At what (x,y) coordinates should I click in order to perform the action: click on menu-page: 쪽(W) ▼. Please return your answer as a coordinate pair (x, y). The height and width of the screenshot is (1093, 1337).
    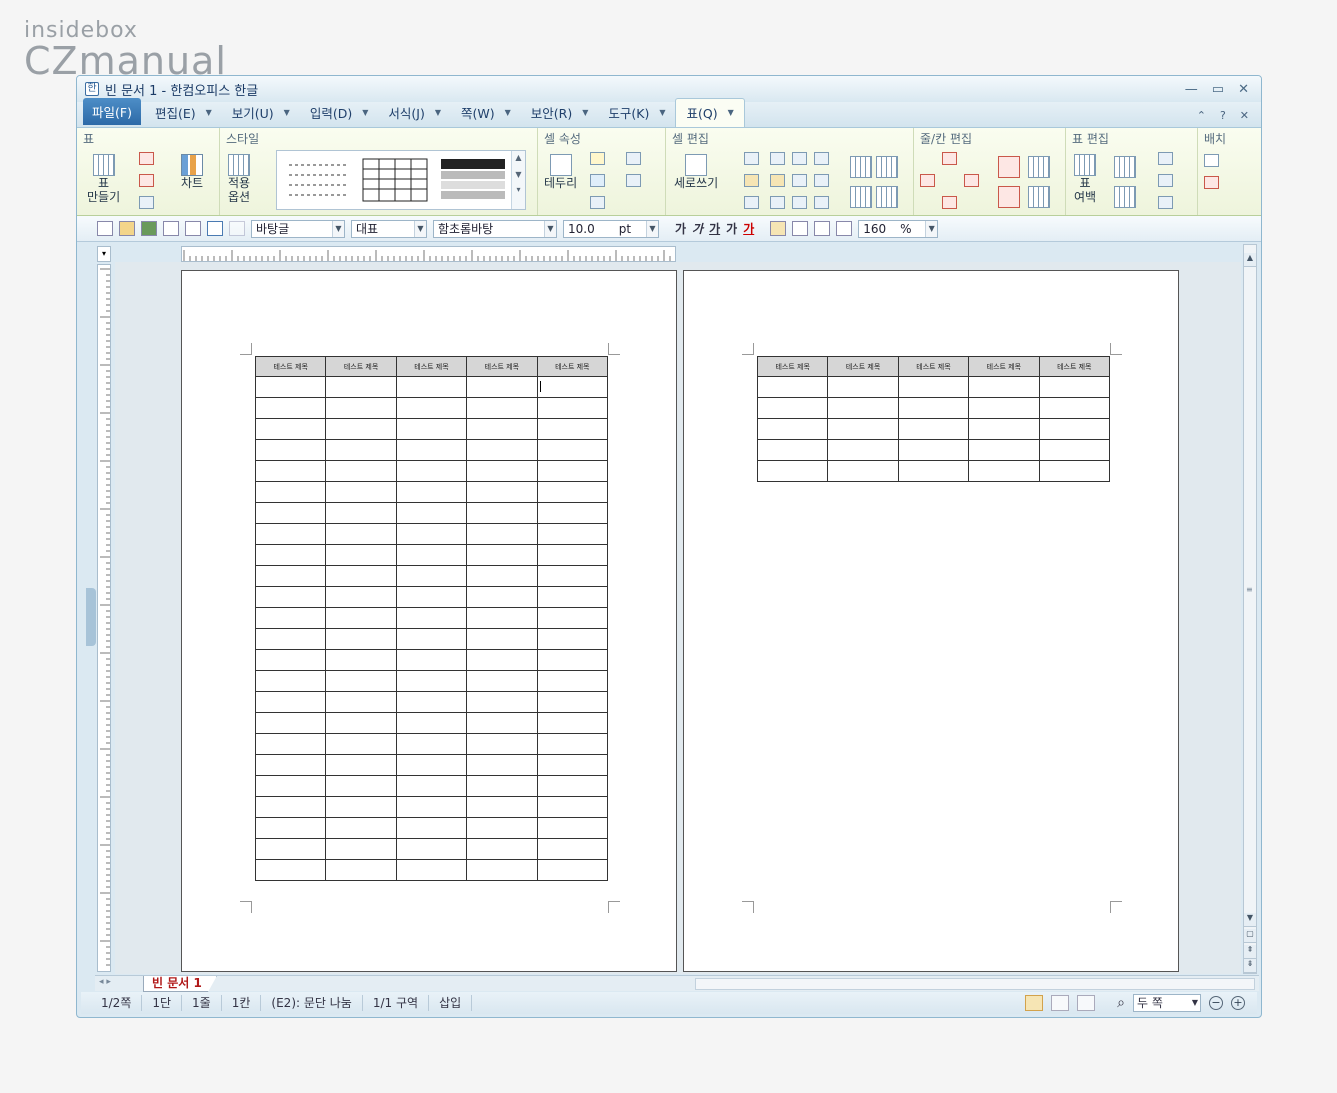
    Looking at the image, I should click on (486, 115).